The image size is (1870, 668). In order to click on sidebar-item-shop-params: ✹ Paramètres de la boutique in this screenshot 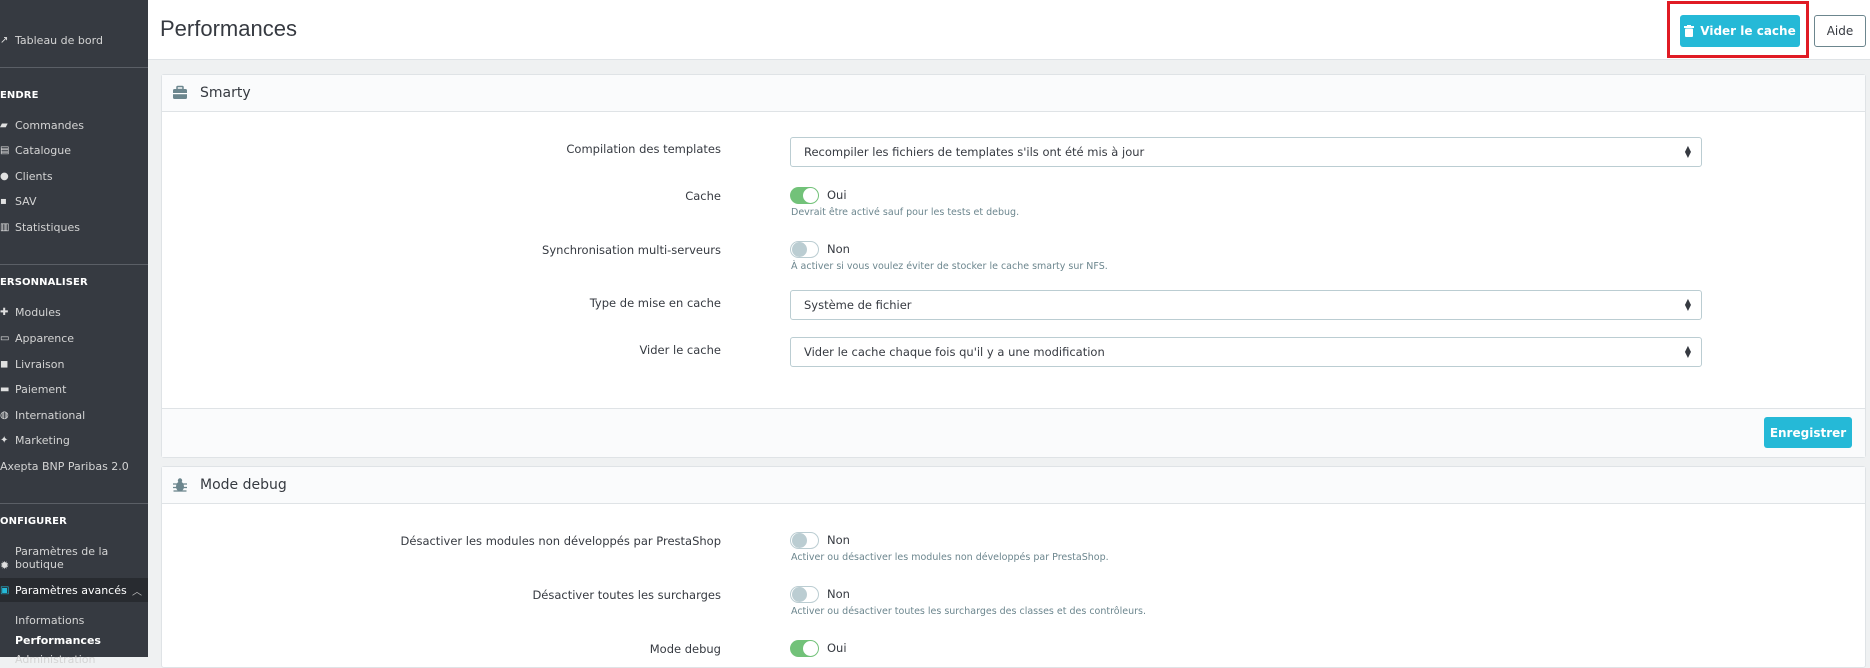, I will do `click(74, 558)`.